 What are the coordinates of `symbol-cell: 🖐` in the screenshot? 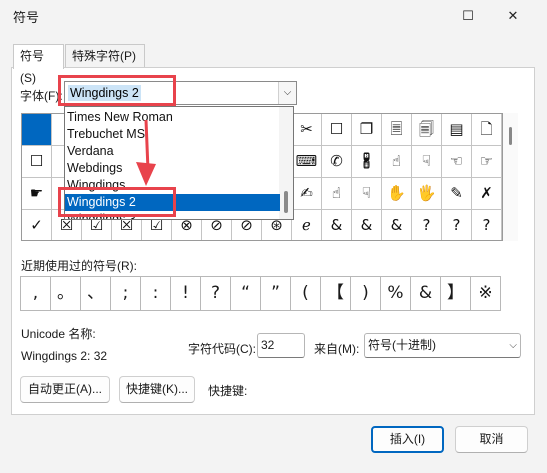 It's located at (427, 194).